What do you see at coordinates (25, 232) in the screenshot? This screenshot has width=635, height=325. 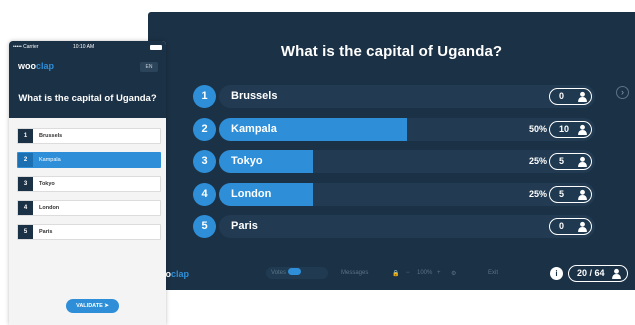 I see `choice-number: 5` at bounding box center [25, 232].